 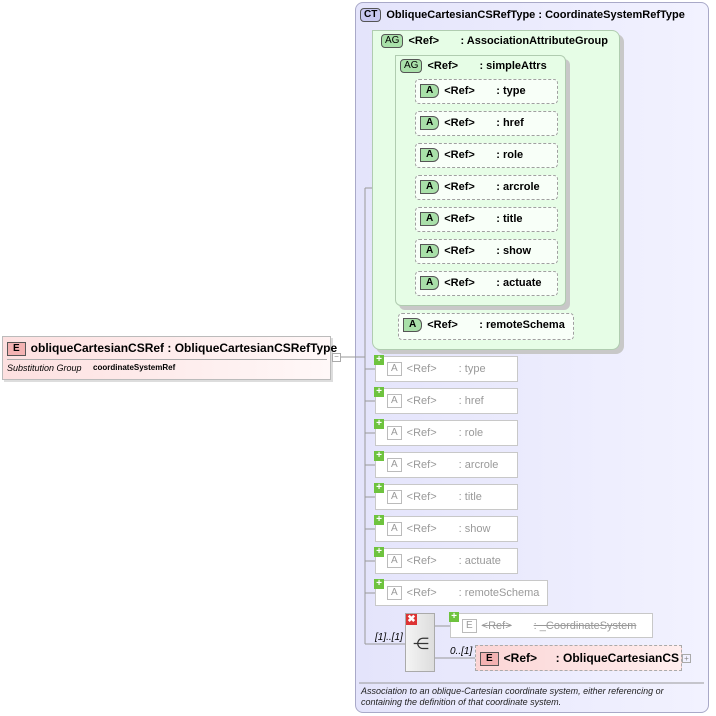 I want to click on sequence-icon: ⋲, so click(x=421, y=644).